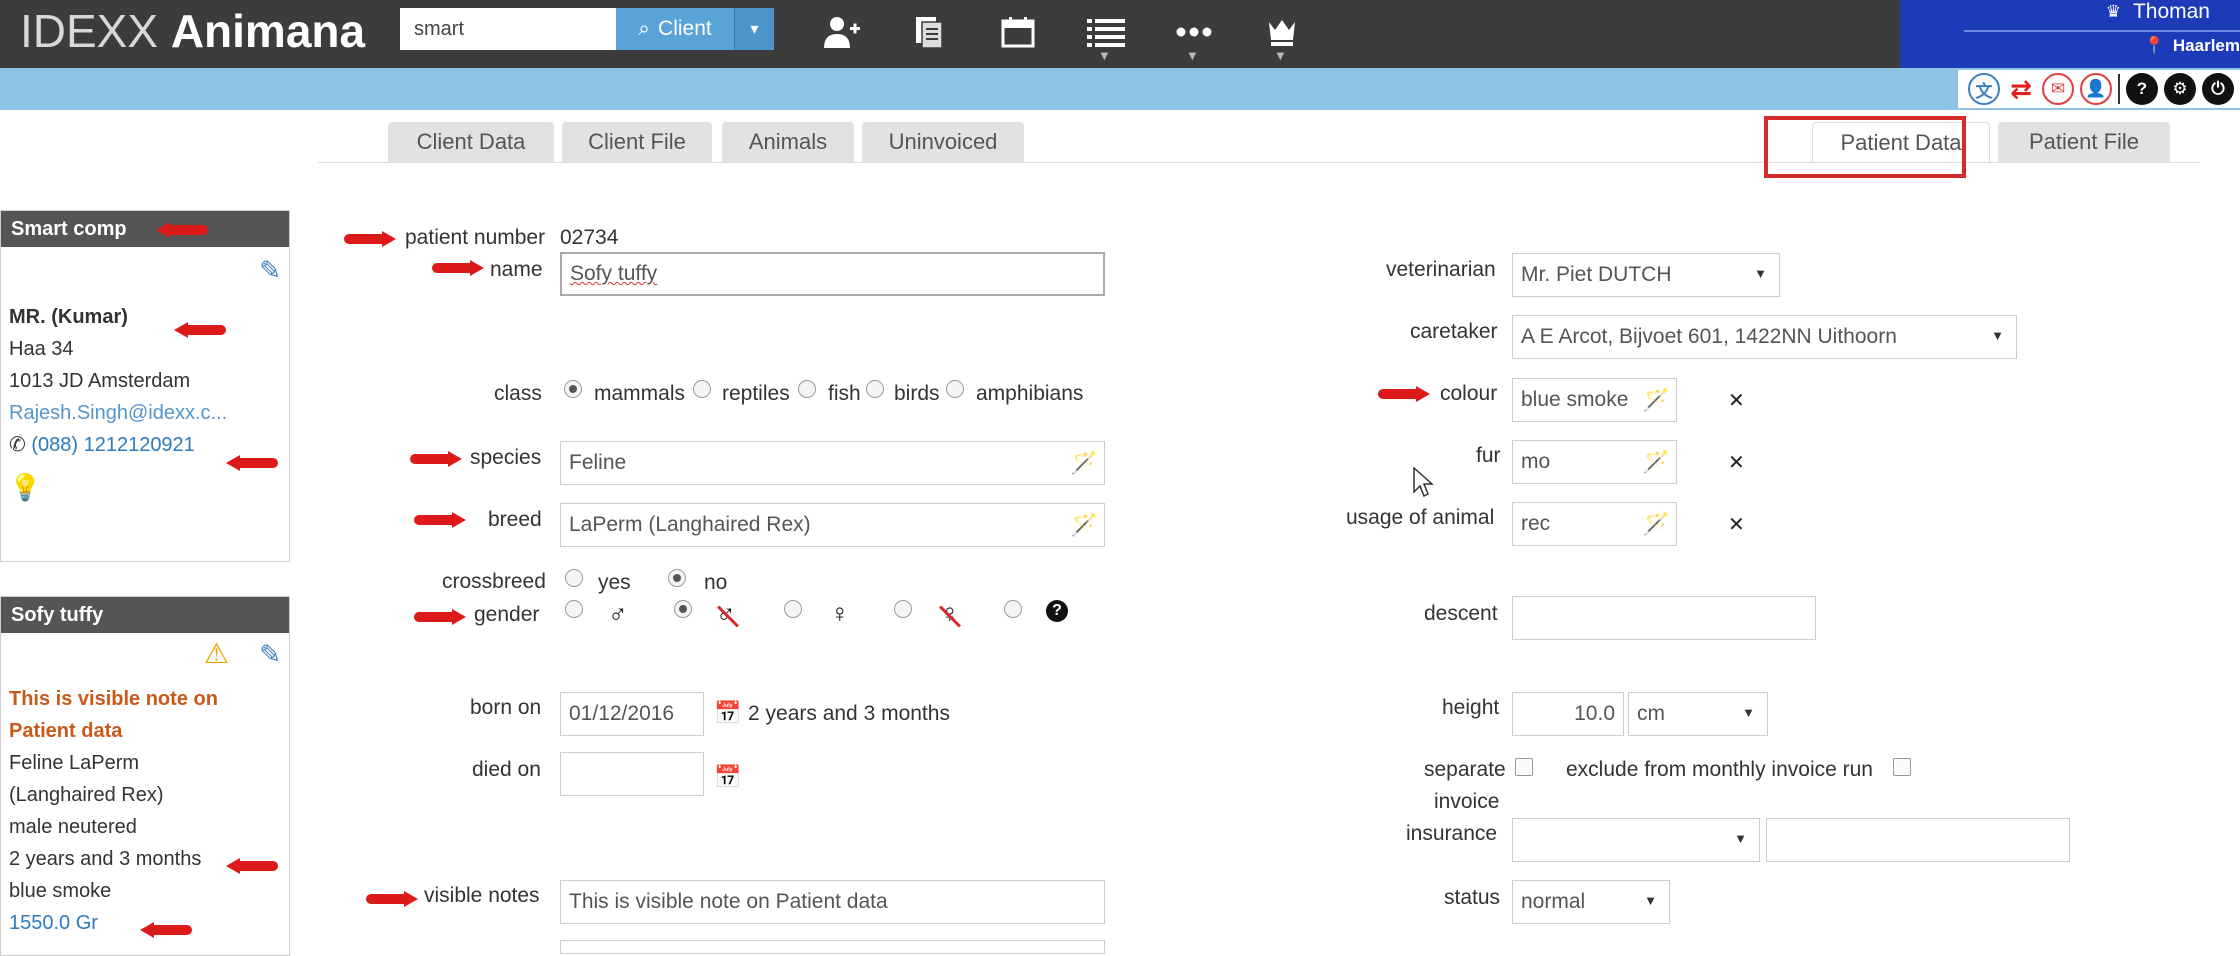 The width and height of the screenshot is (2240, 956). What do you see at coordinates (1636, 840) in the screenshot?
I see `insurance-select: ▼` at bounding box center [1636, 840].